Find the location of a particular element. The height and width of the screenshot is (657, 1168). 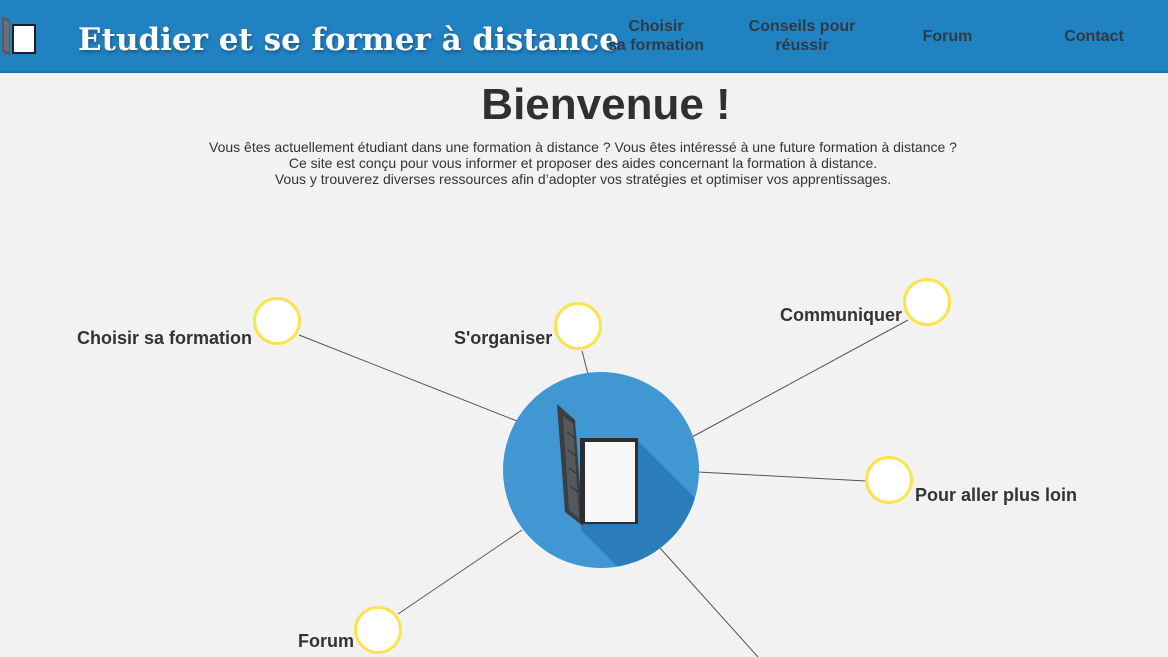

node-label-forum: Forum is located at coordinates (326, 641).